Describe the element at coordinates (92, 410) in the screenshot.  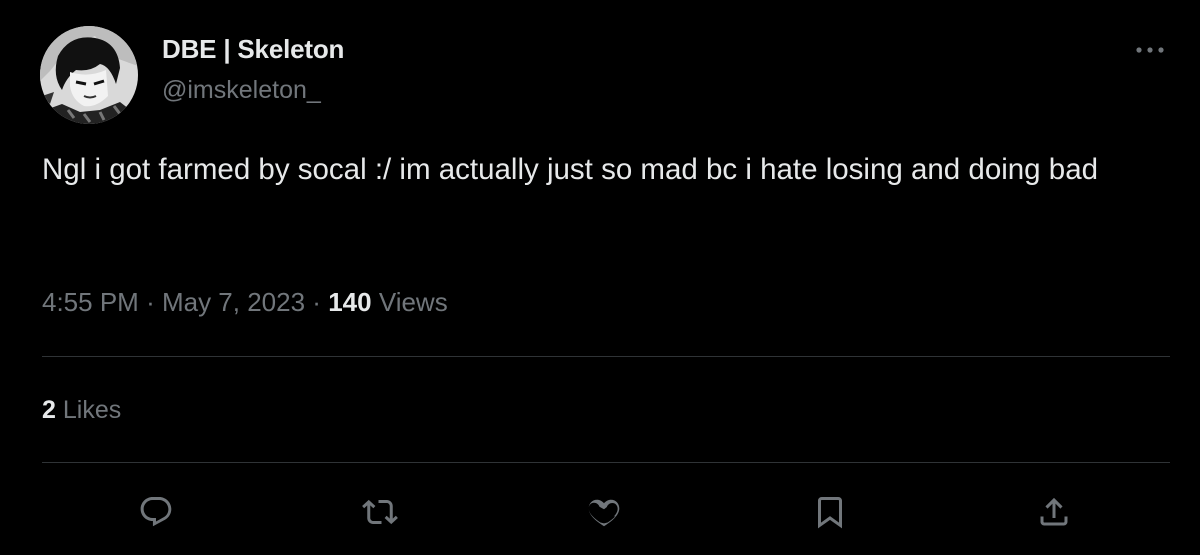
I see `likes-label: Likes` at that location.